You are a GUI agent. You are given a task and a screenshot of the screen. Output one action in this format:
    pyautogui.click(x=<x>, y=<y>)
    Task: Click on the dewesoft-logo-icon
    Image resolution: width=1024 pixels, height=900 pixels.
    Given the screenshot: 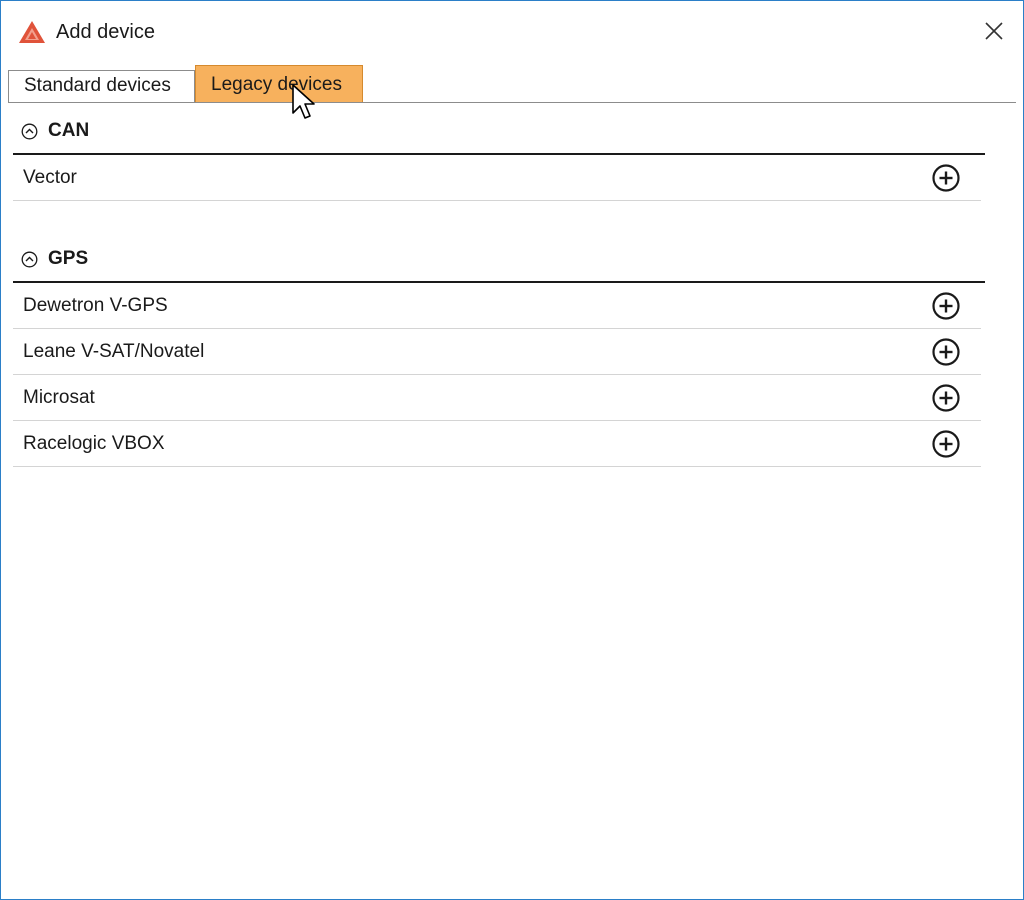 What is the action you would take?
    pyautogui.click(x=32, y=32)
    